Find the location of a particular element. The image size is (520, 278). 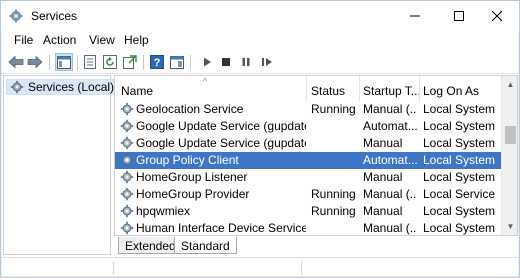

window-title: Services is located at coordinates (54, 16).